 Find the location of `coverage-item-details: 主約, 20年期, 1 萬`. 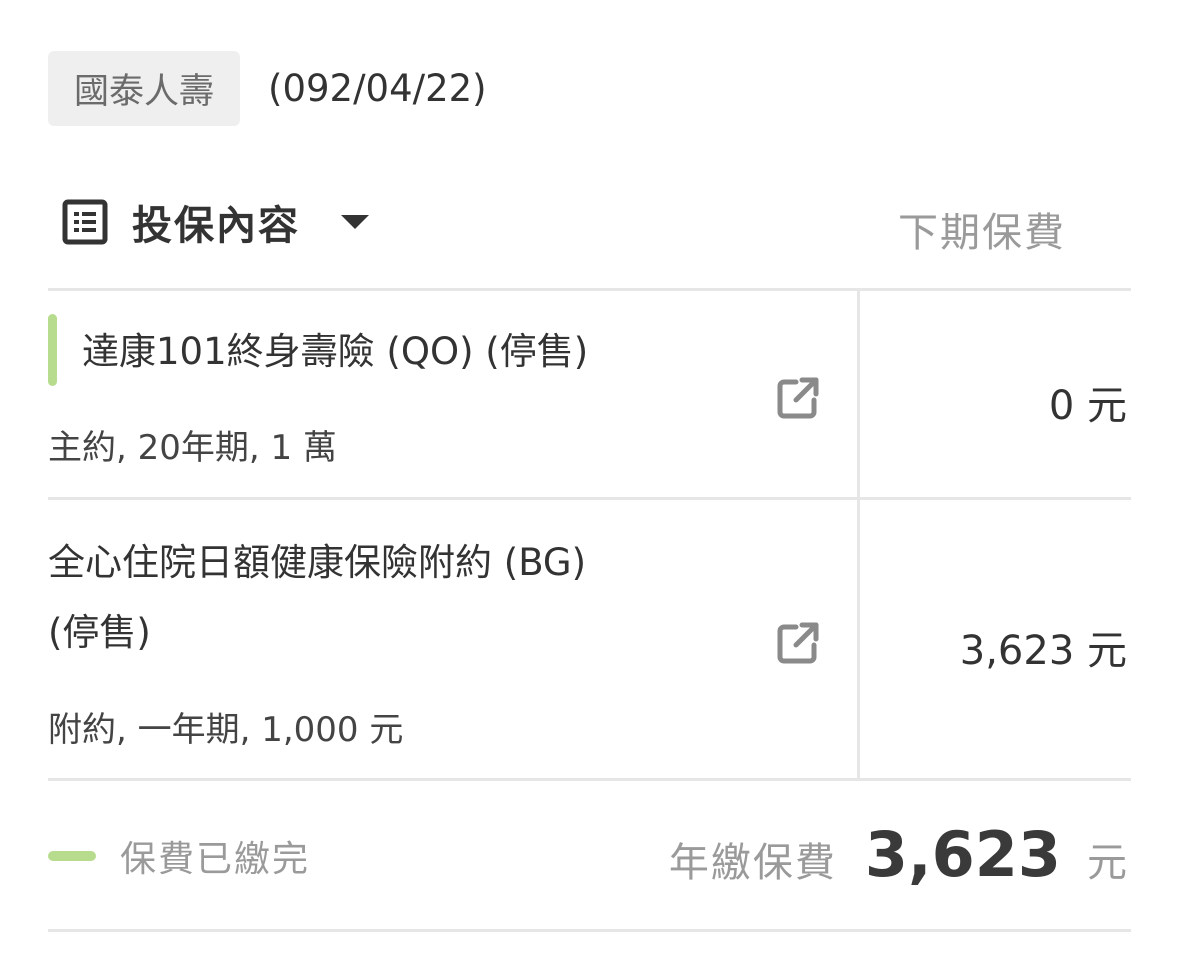

coverage-item-details: 主約, 20年期, 1 萬 is located at coordinates (192, 448).